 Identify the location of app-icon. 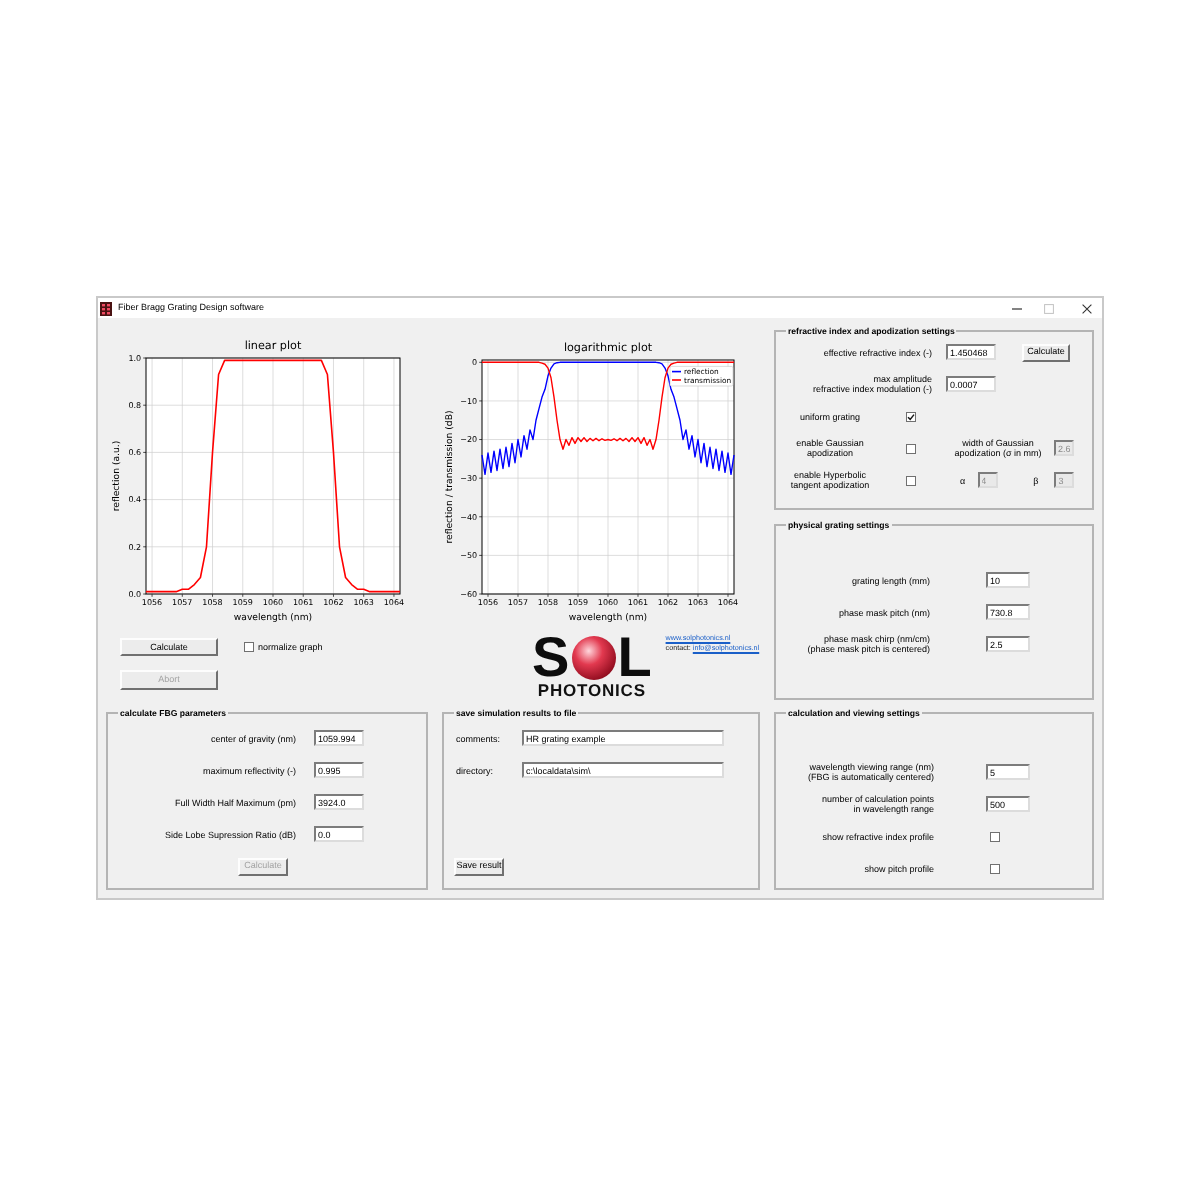
(106, 308).